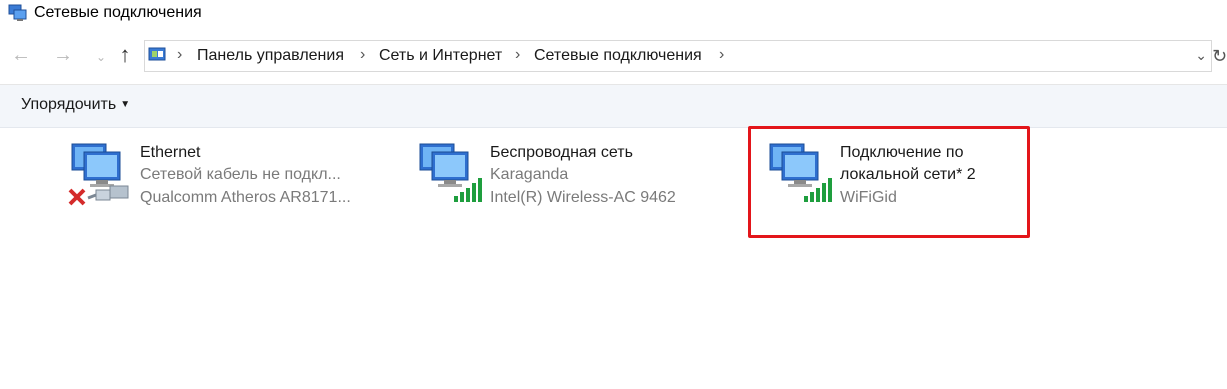  Describe the element at coordinates (21, 55) in the screenshot. I see `back-button: ←` at that location.